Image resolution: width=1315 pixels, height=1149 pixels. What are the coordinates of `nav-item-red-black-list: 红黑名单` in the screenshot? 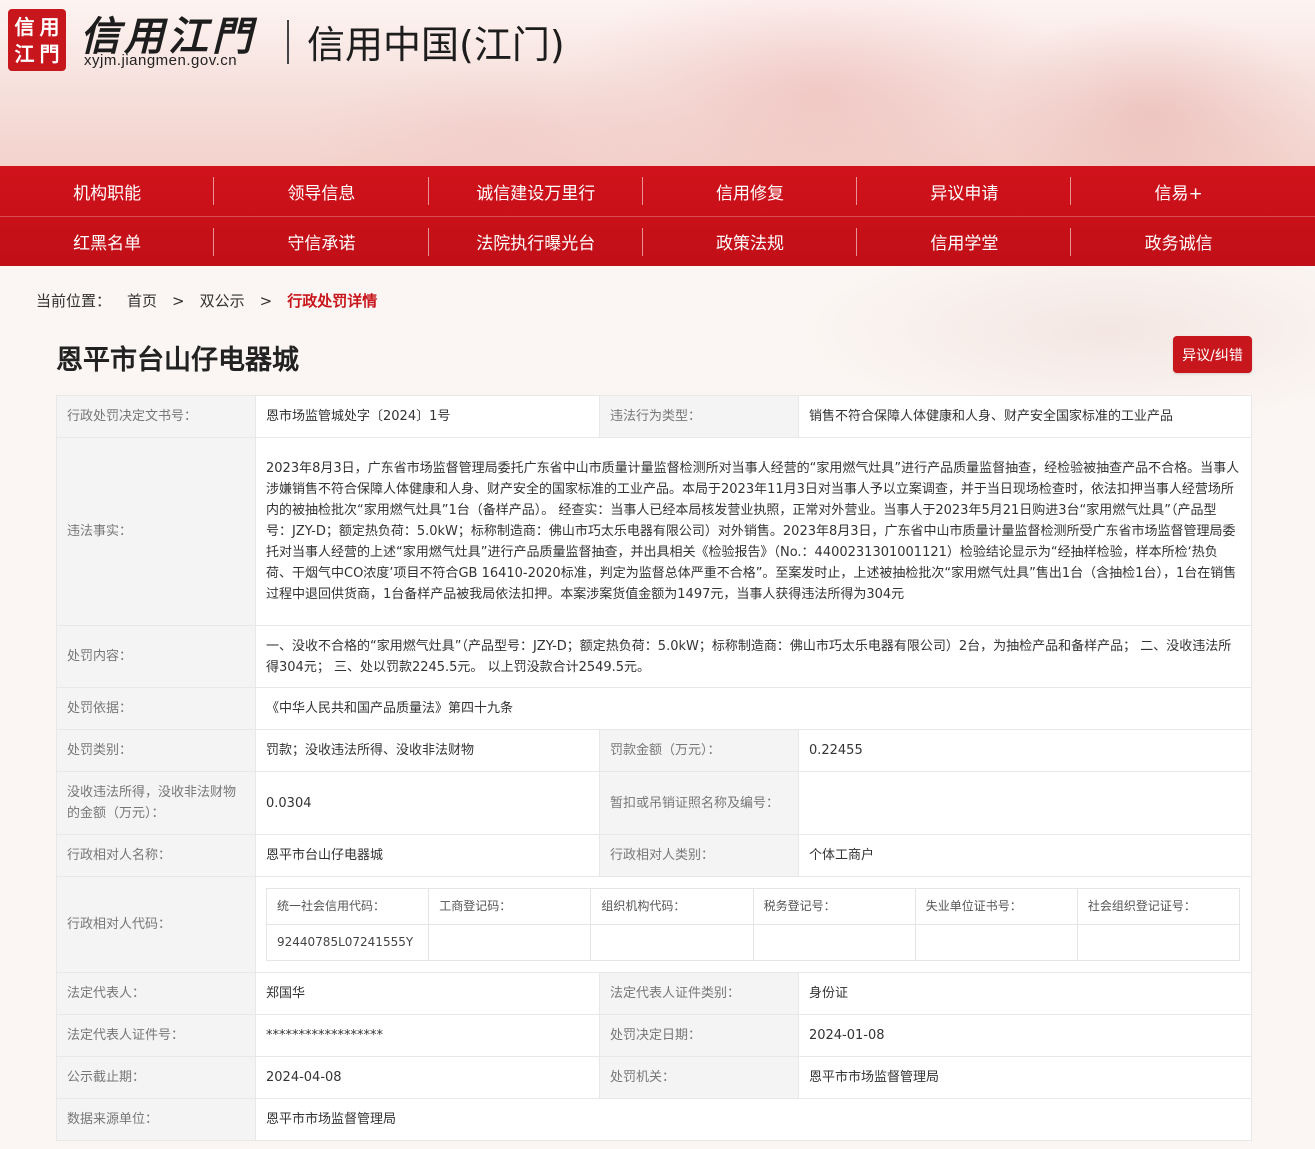 It's located at (107, 242).